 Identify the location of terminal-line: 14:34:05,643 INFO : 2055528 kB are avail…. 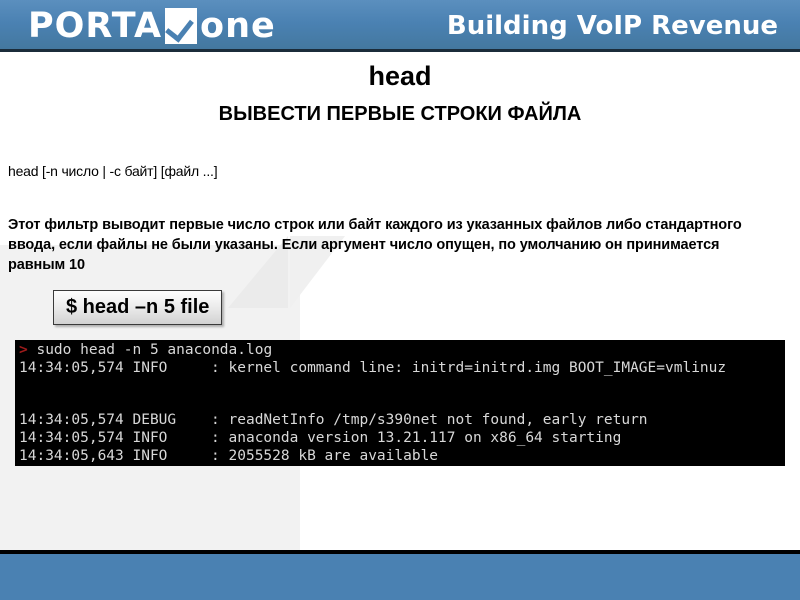
(229, 455).